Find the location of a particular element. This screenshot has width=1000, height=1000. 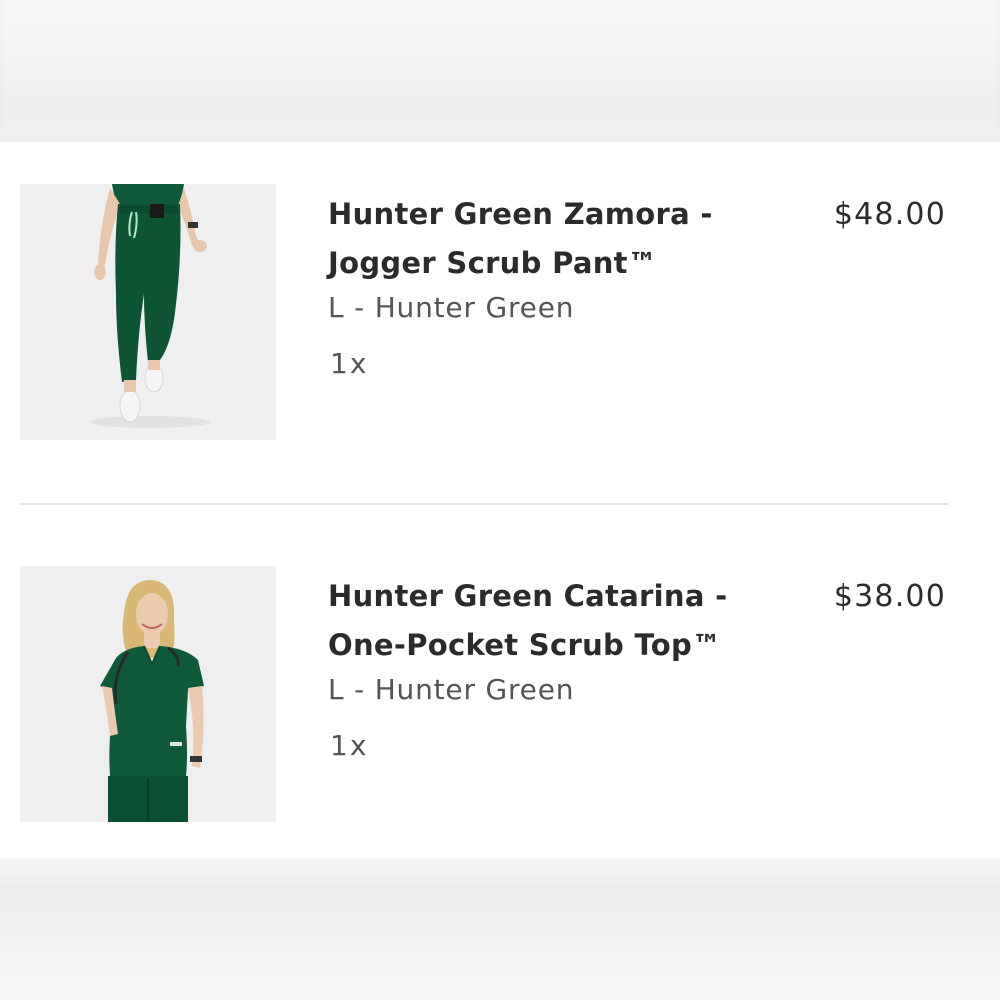

product-title: Hunter Green Zamora - Jogger Scrub Pant™ is located at coordinates (553, 239).